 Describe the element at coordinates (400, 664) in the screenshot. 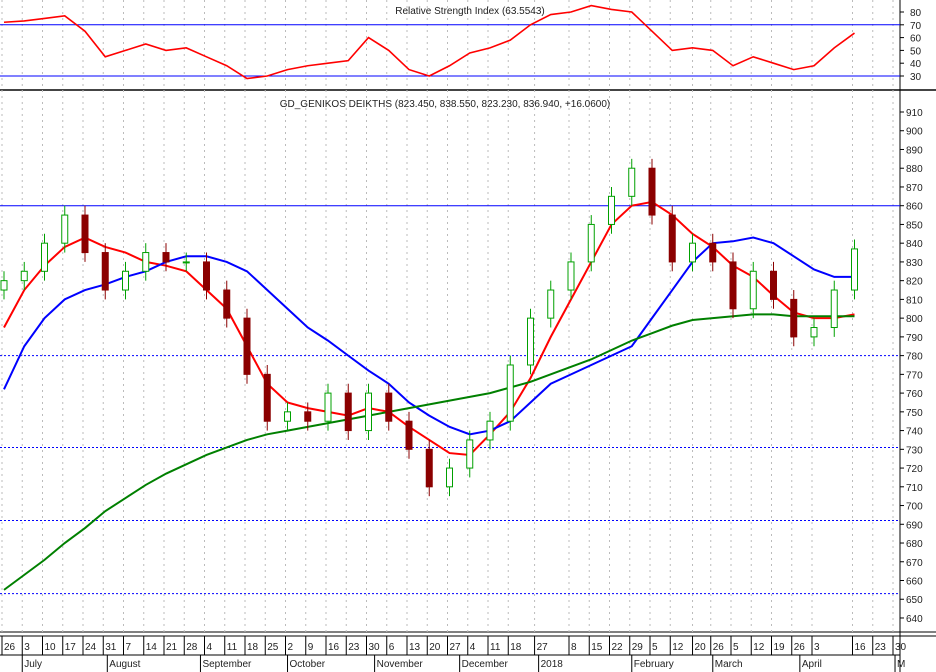

I see `month-label: November` at that location.